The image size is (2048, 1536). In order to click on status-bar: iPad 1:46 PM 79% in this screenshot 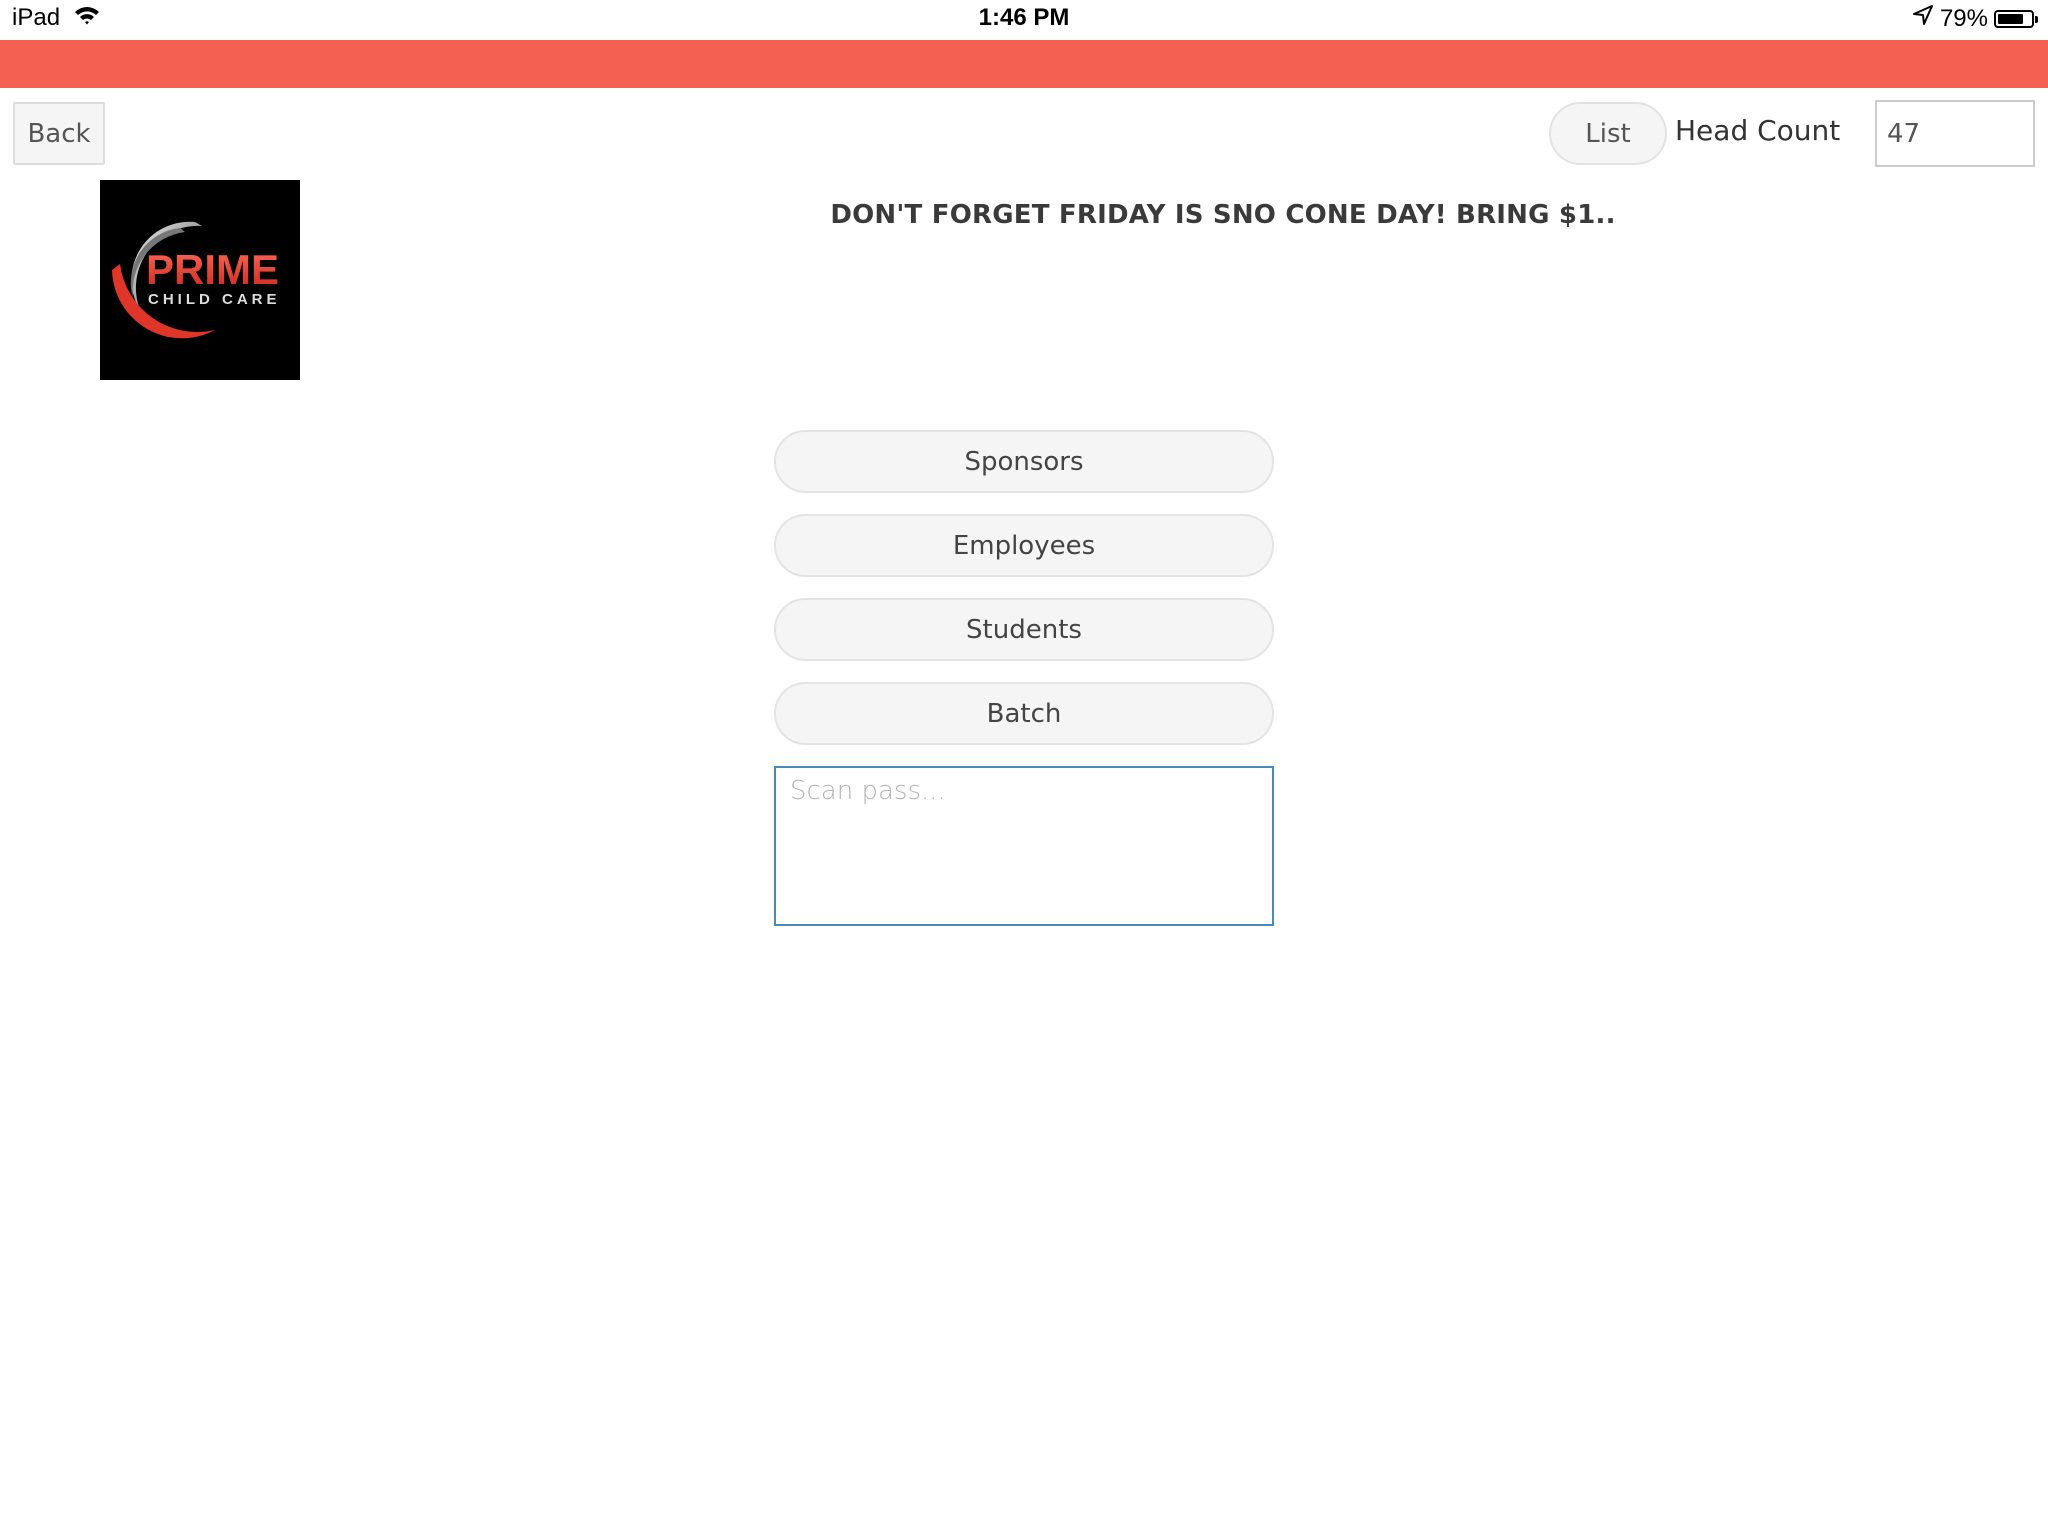, I will do `click(1024, 20)`.